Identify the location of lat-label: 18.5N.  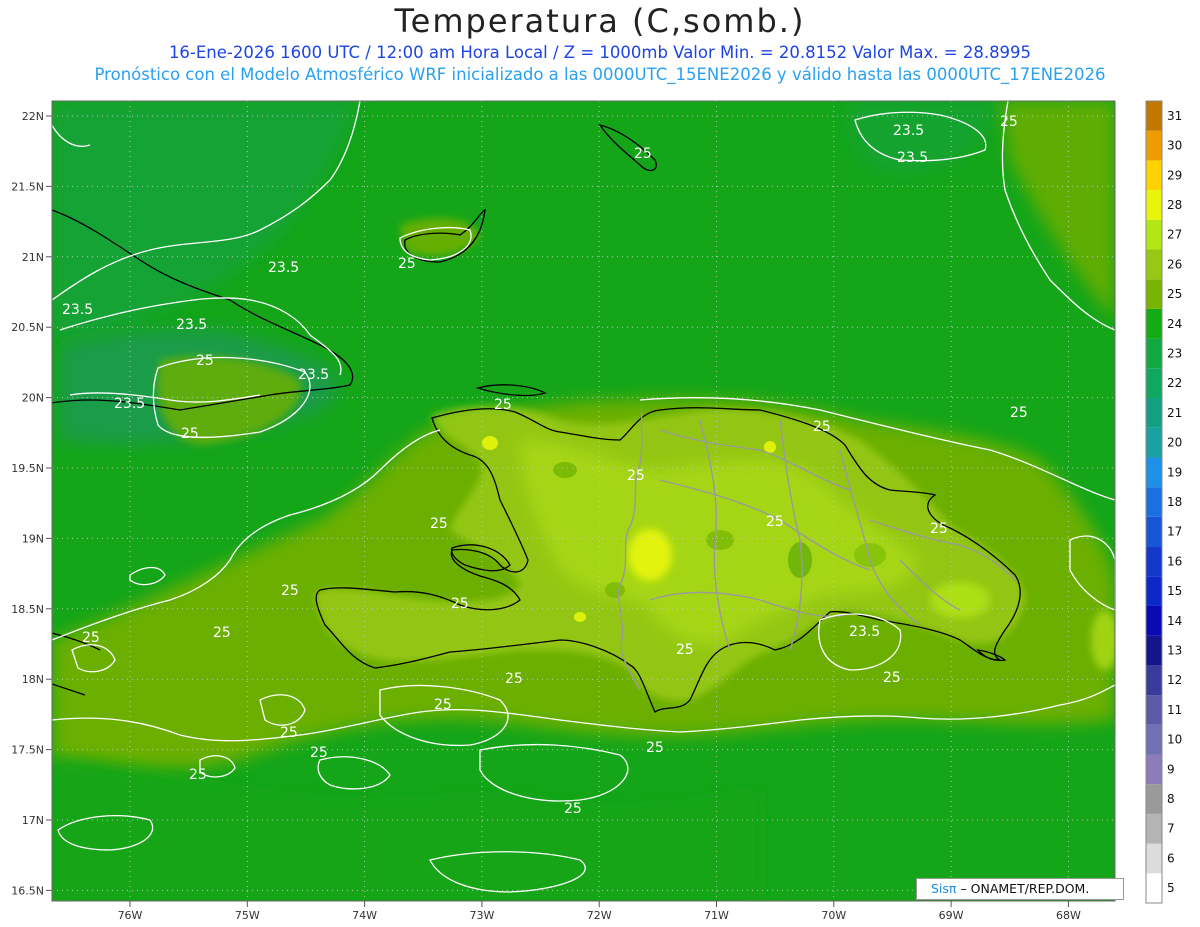
(27, 609).